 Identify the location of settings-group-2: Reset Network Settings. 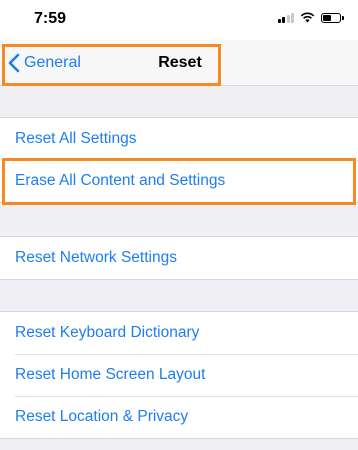
(179, 258).